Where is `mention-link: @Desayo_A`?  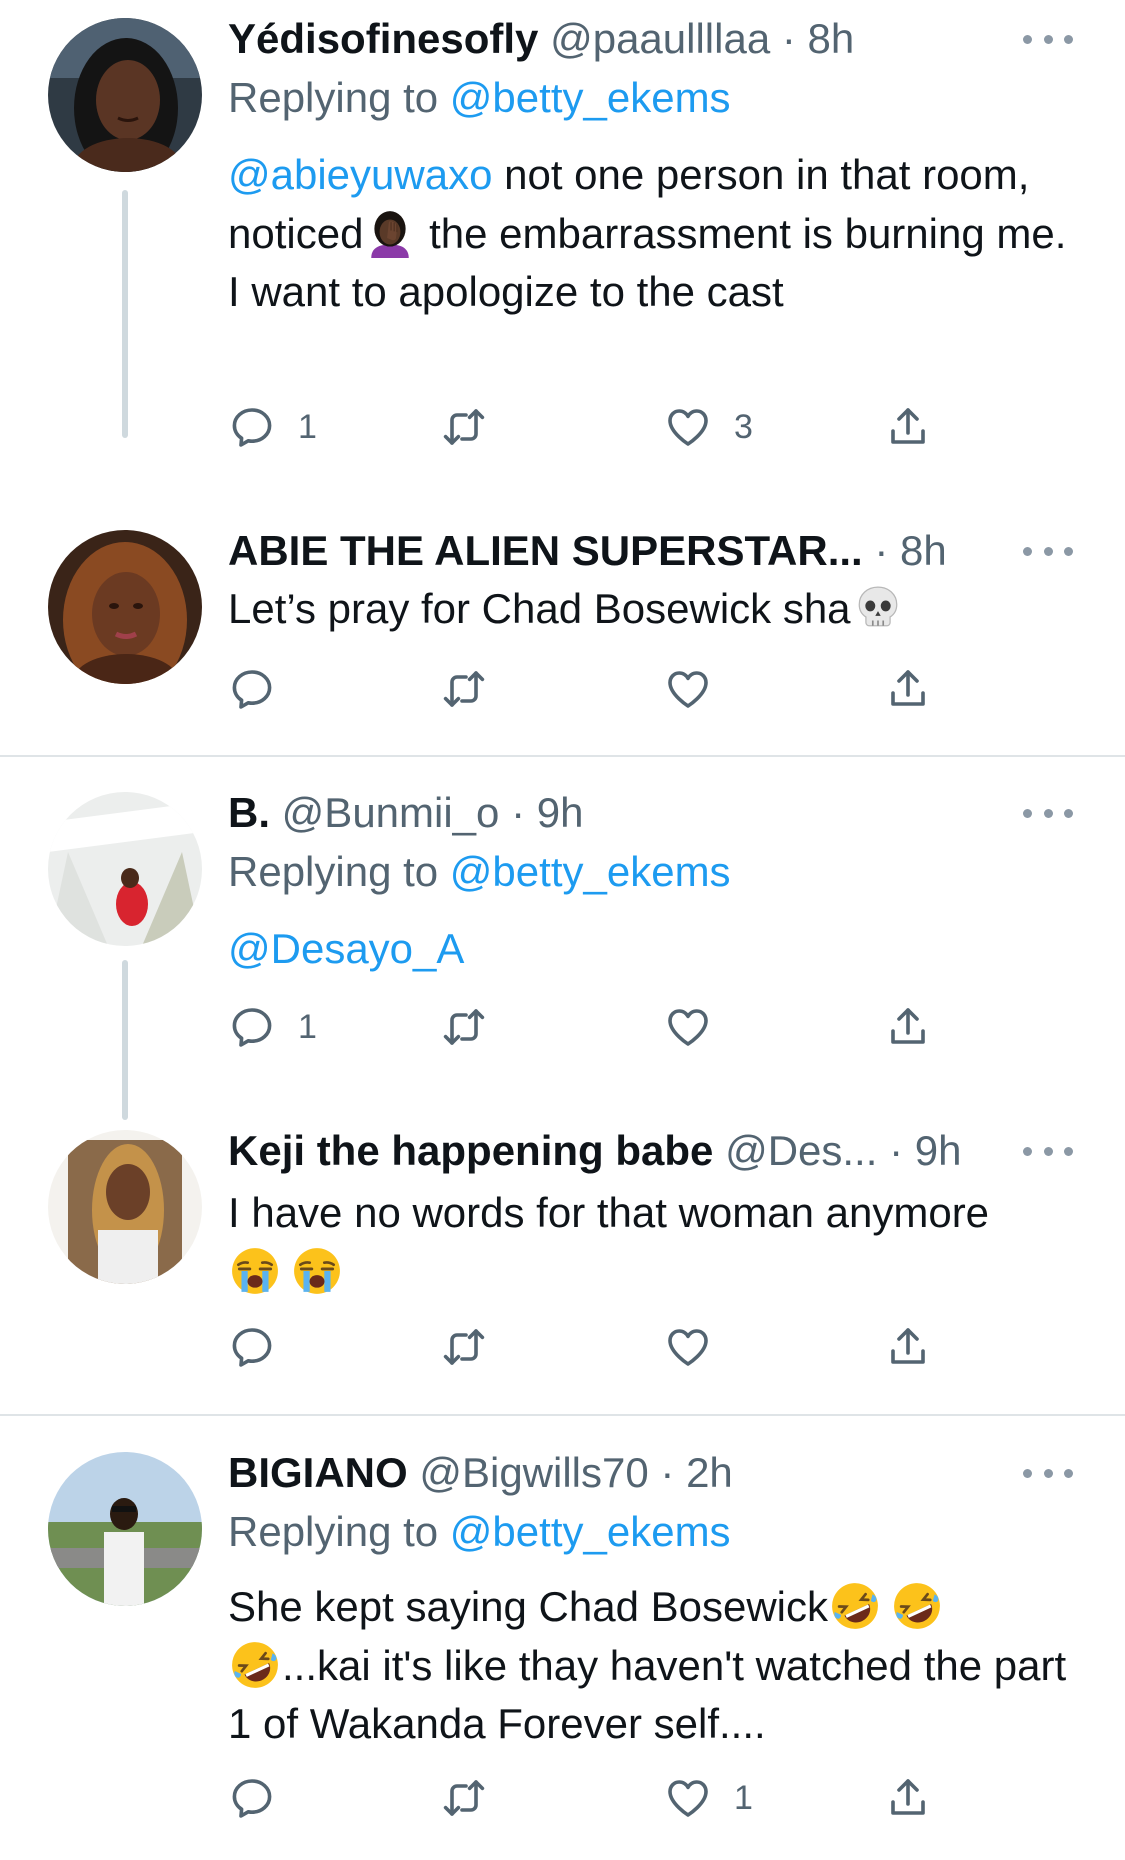
mention-link: @Desayo_A is located at coordinates (346, 948).